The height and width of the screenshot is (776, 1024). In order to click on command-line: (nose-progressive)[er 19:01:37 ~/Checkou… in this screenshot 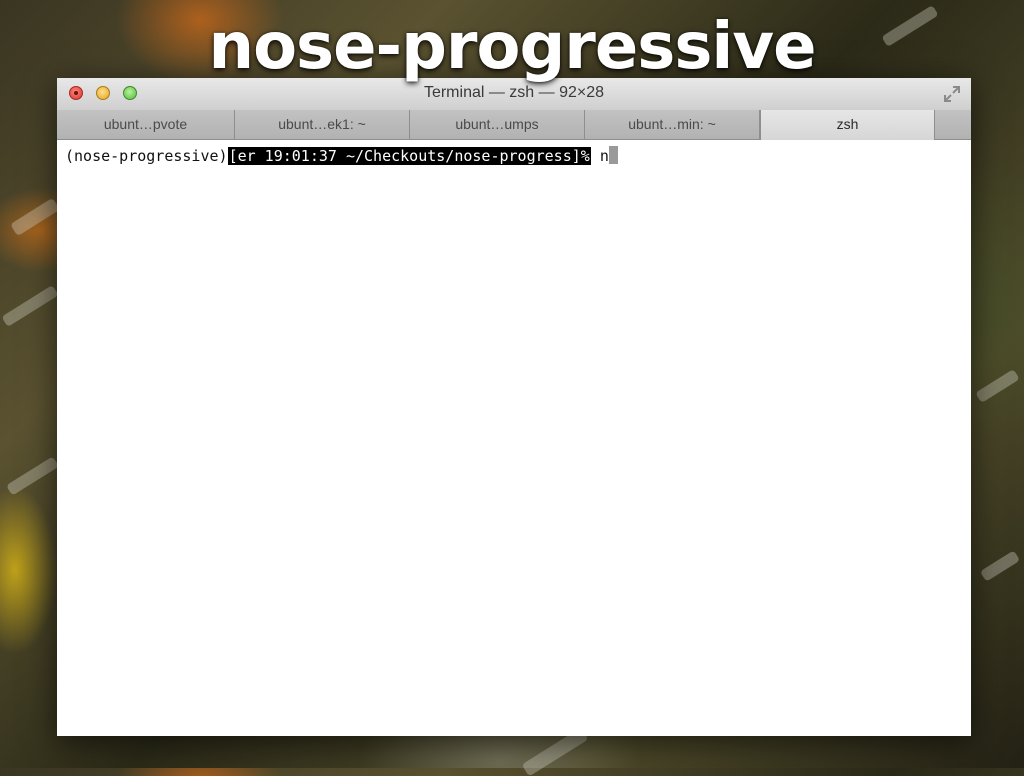, I will do `click(341, 156)`.